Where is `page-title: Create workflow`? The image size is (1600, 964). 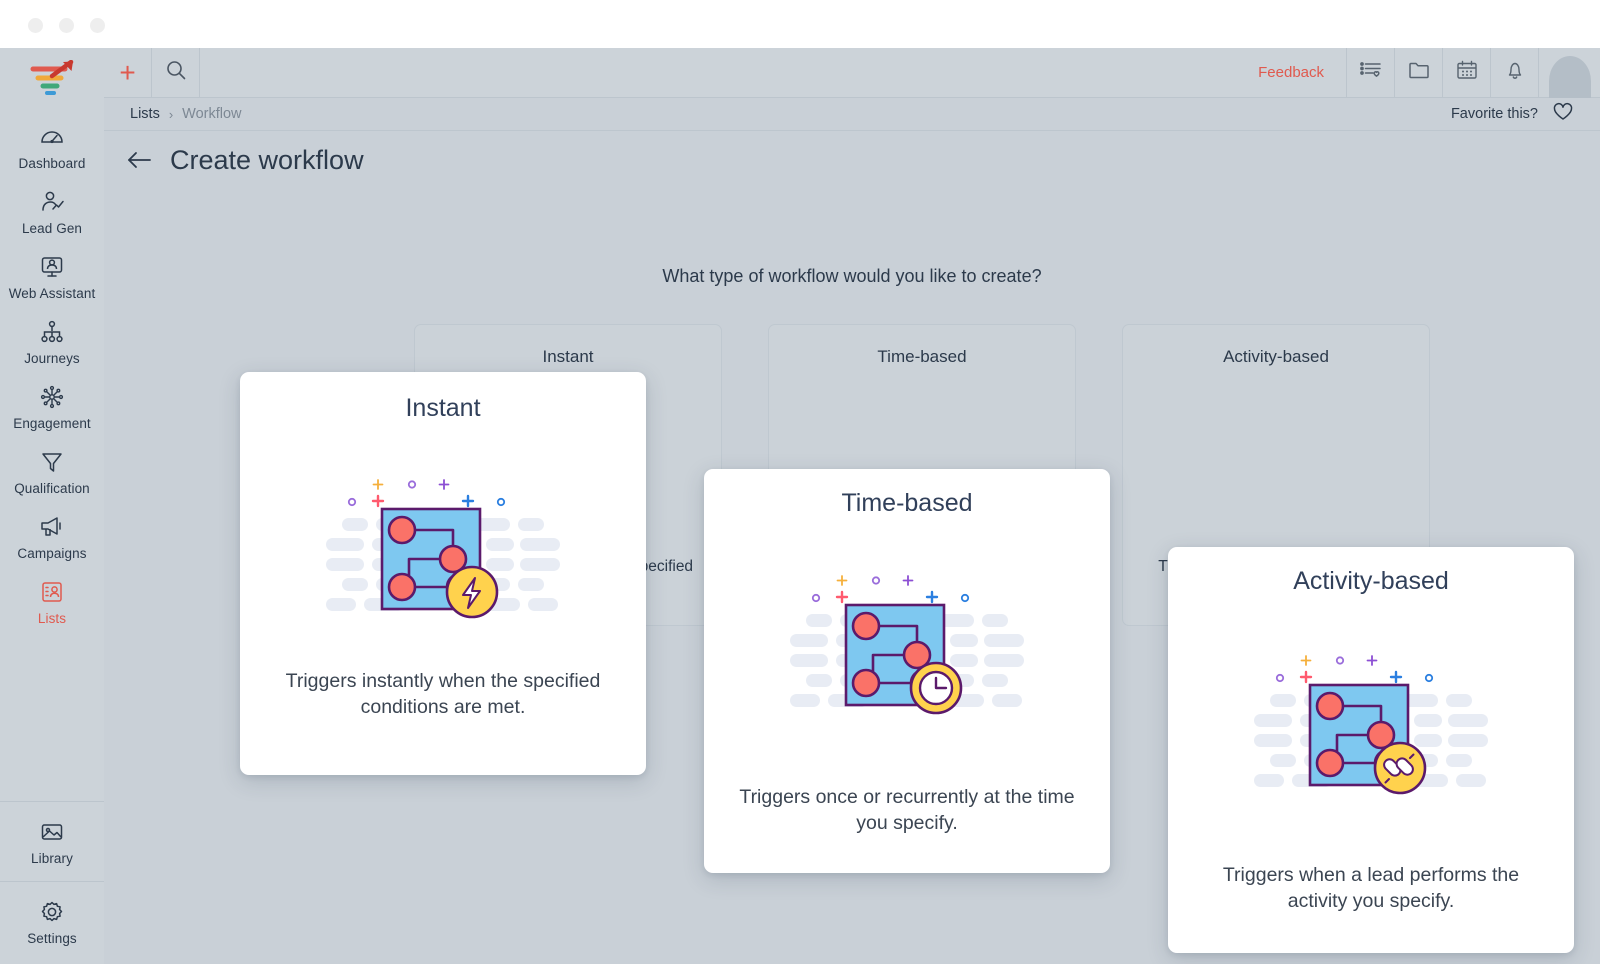 page-title: Create workflow is located at coordinates (267, 159).